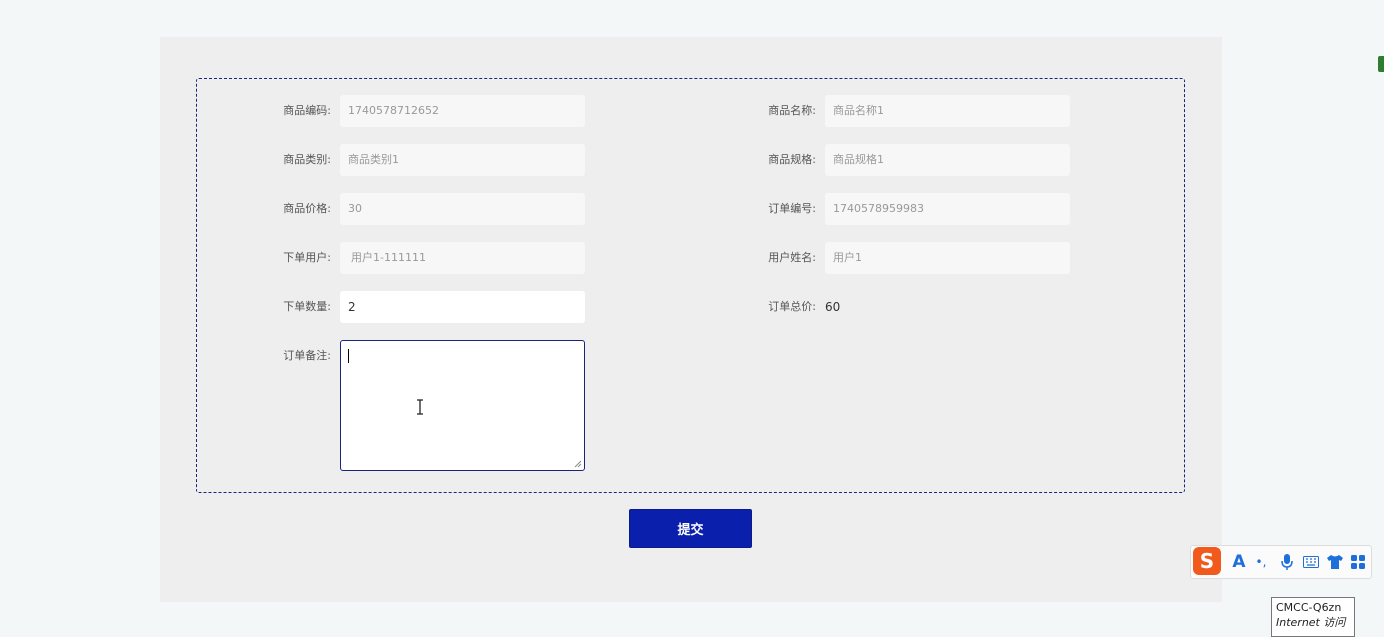  Describe the element at coordinates (1311, 622) in the screenshot. I see `network-status: Internet 访问` at that location.